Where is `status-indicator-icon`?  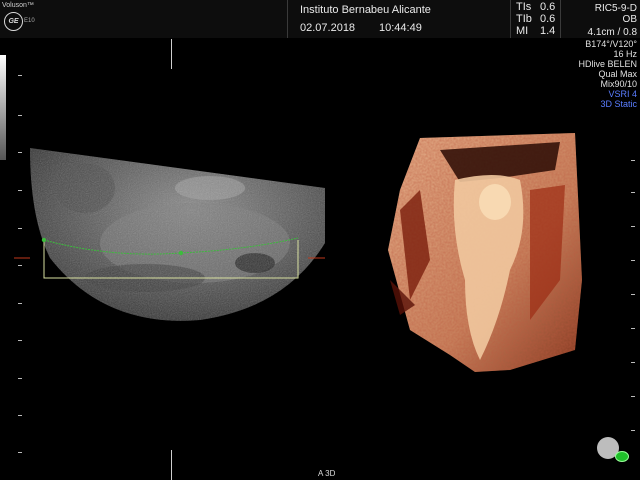 status-indicator-icon is located at coordinates (622, 456).